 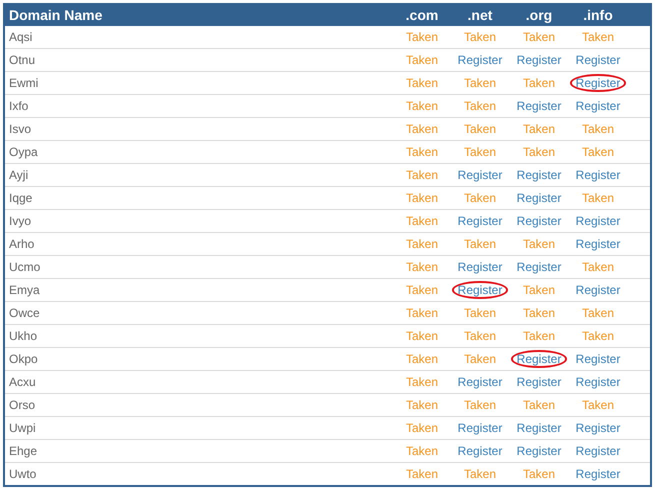 What do you see at coordinates (20, 129) in the screenshot?
I see `domain-name: Isvo` at bounding box center [20, 129].